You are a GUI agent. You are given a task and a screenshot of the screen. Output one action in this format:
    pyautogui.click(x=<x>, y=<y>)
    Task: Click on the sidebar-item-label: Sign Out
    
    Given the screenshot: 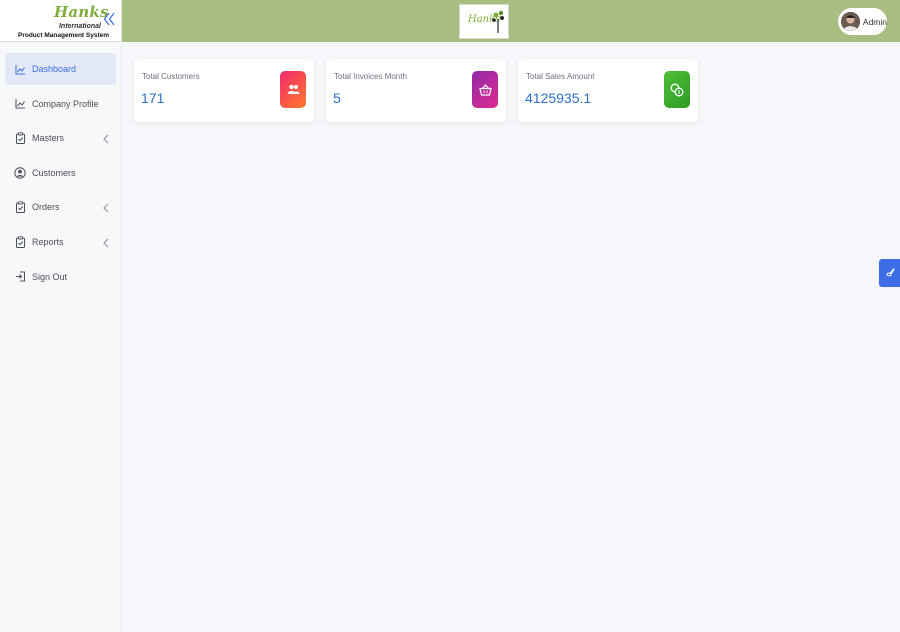 What is the action you would take?
    pyautogui.click(x=50, y=276)
    